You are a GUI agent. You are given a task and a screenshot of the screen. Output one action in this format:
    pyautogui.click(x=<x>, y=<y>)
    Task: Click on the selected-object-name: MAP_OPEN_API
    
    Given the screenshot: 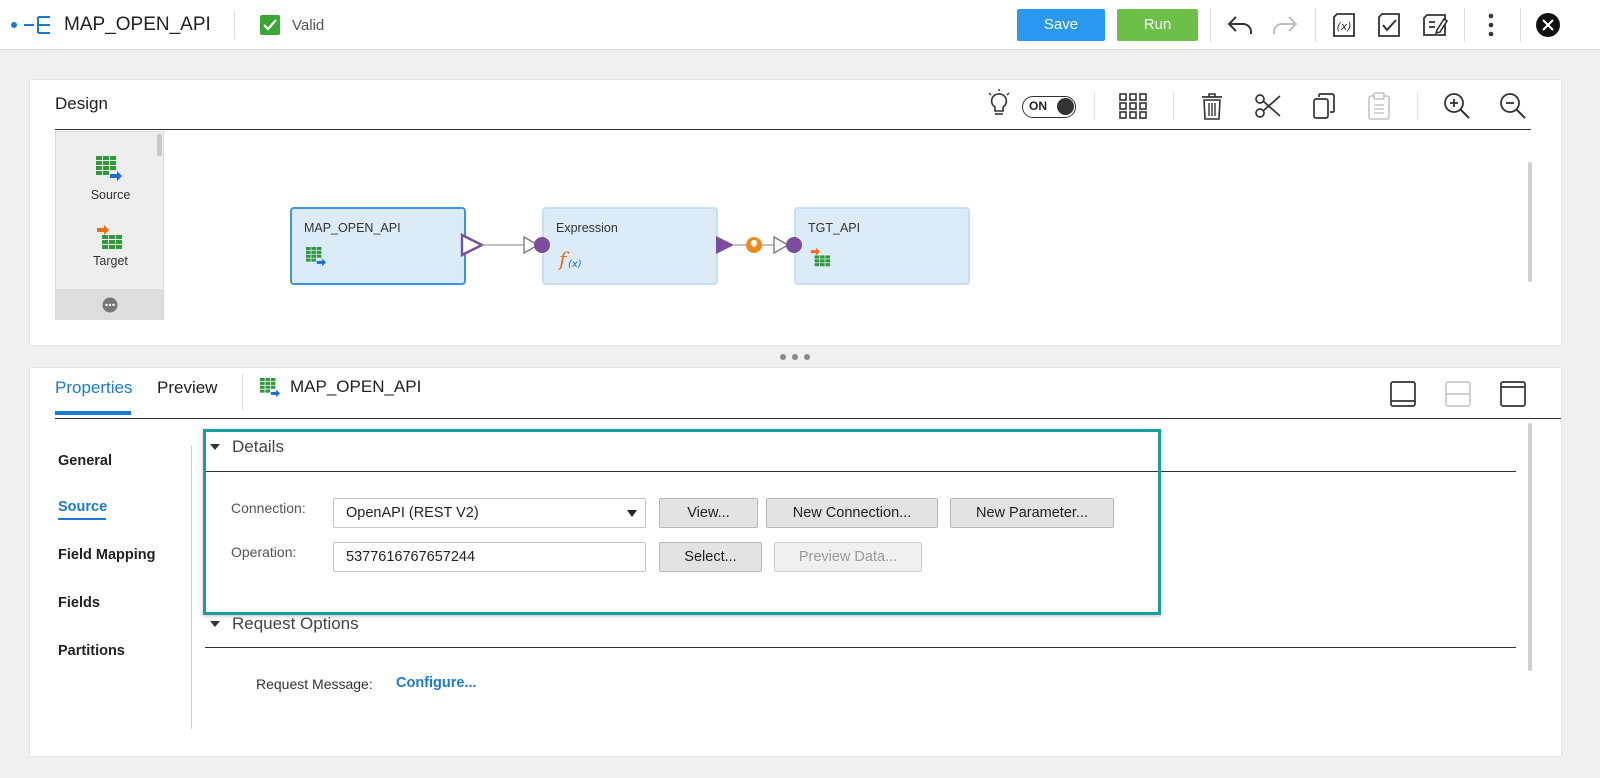 What is the action you would take?
    pyautogui.click(x=356, y=386)
    